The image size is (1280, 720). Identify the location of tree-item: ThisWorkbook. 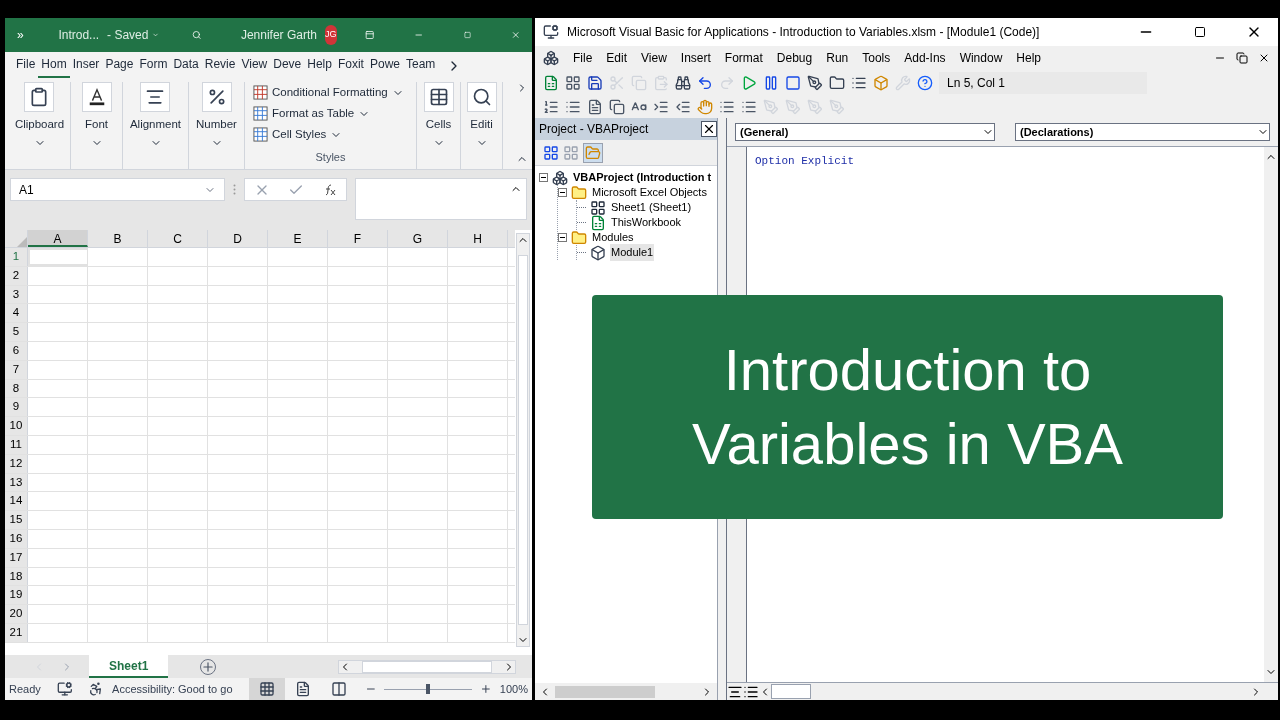
(646, 222).